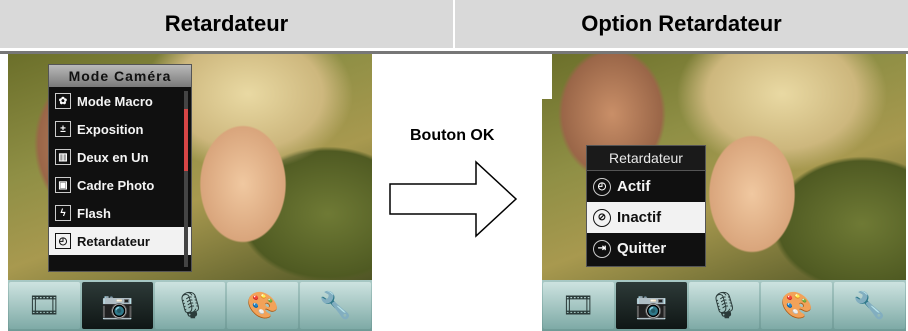  I want to click on menu-item-self-timer: ◴ Retardateur, so click(120, 241).